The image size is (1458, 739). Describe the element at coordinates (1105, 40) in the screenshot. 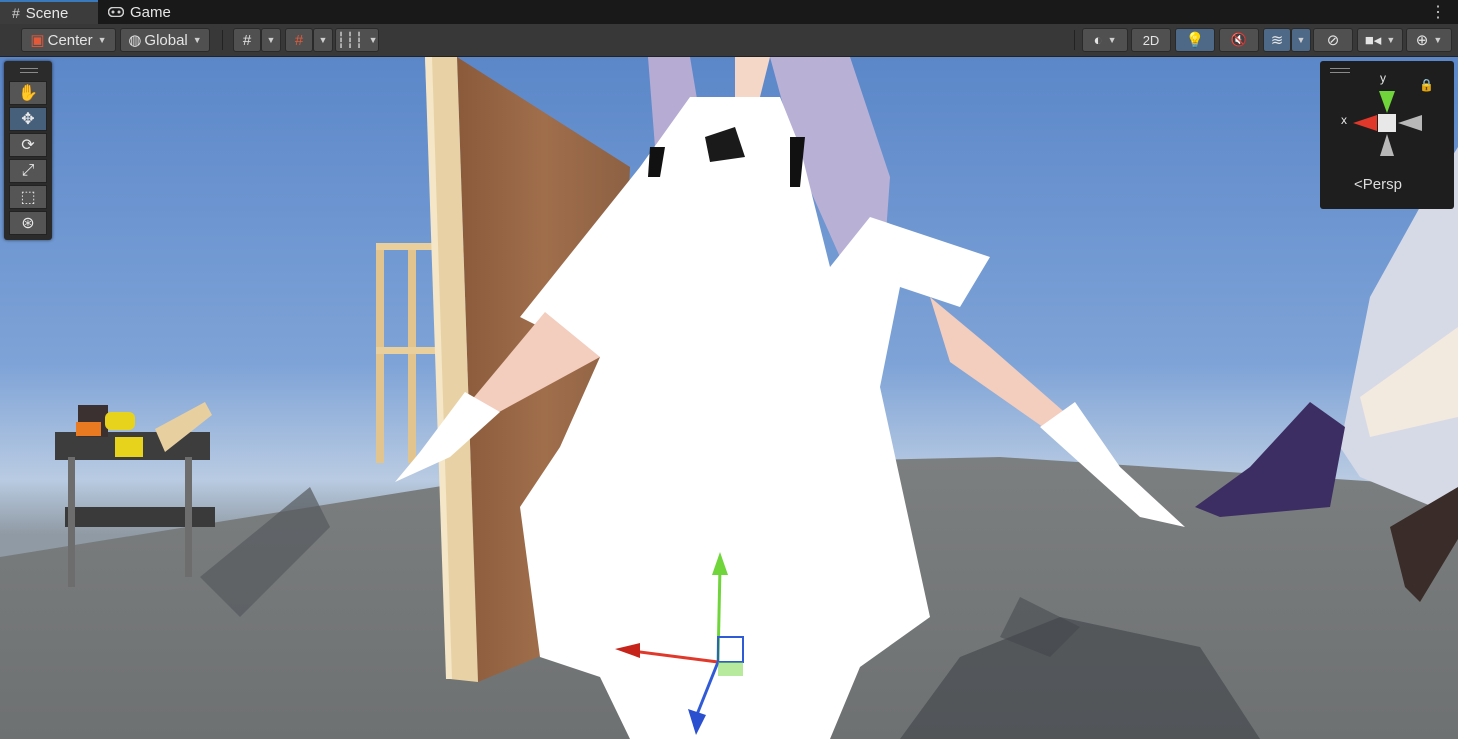

I see `draw-mode-dropdown: ◐ ▼` at that location.